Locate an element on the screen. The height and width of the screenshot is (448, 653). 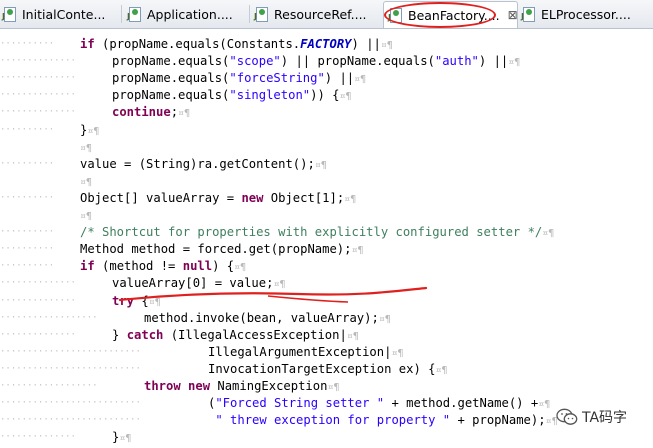
code-text: InvocationTargetException ex) {¤¶ is located at coordinates (328, 368).